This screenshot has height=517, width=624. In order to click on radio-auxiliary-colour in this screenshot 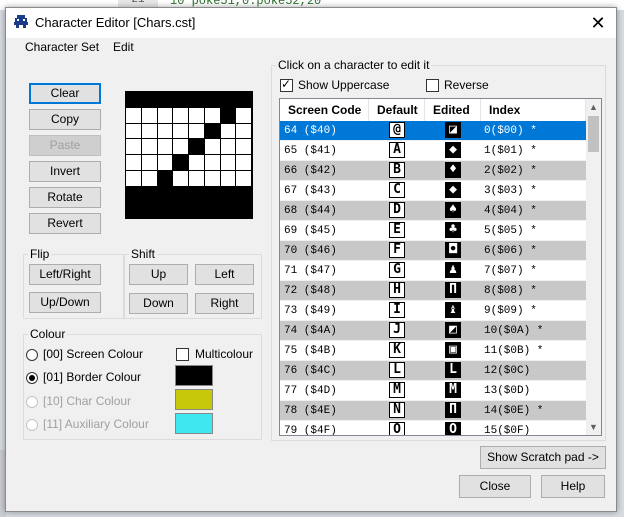, I will do `click(32, 425)`.